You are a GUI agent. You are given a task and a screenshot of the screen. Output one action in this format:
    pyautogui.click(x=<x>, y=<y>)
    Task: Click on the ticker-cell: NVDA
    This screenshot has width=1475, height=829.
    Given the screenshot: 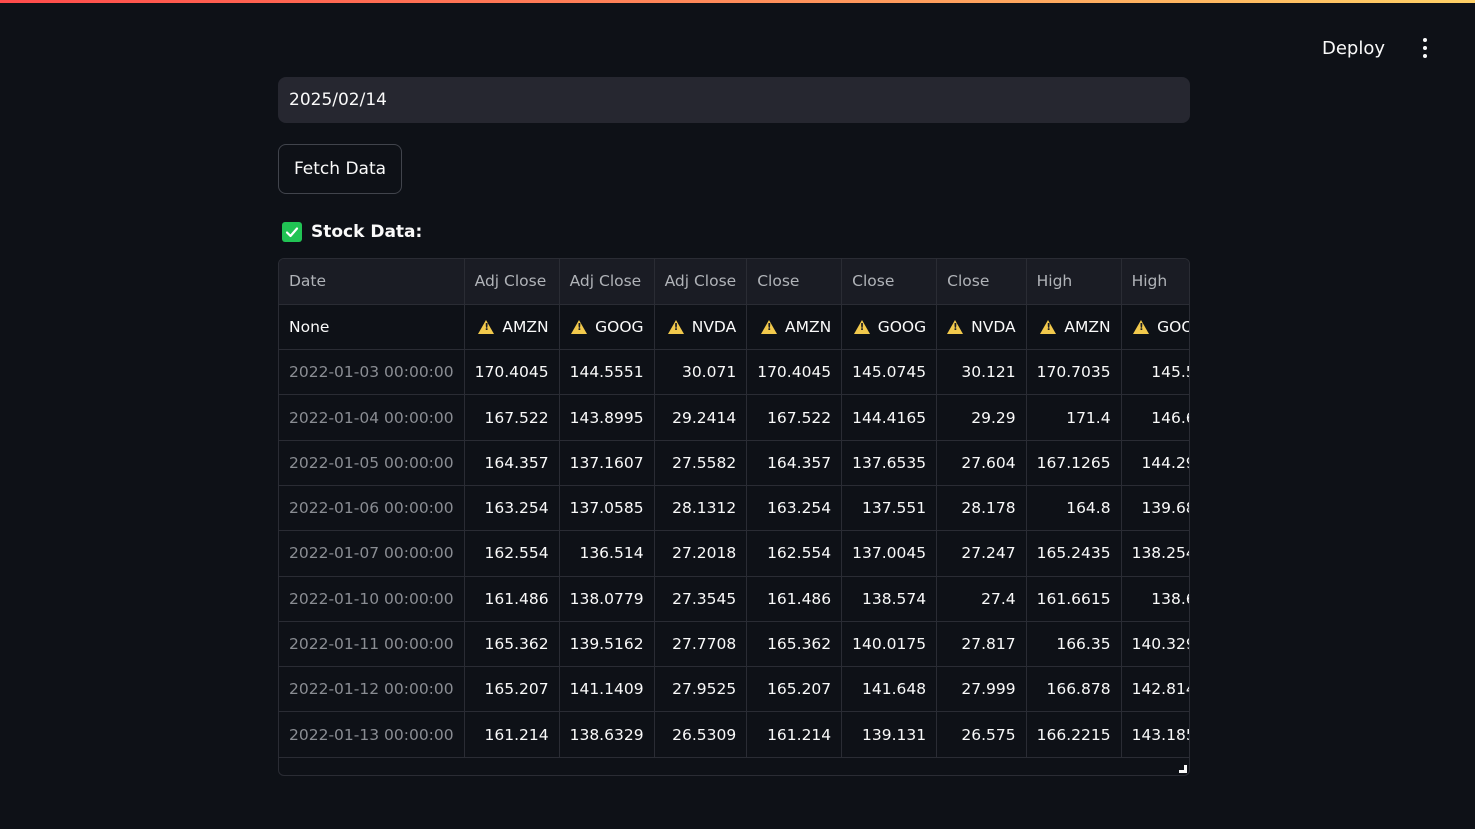 What is the action you would take?
    pyautogui.click(x=701, y=327)
    